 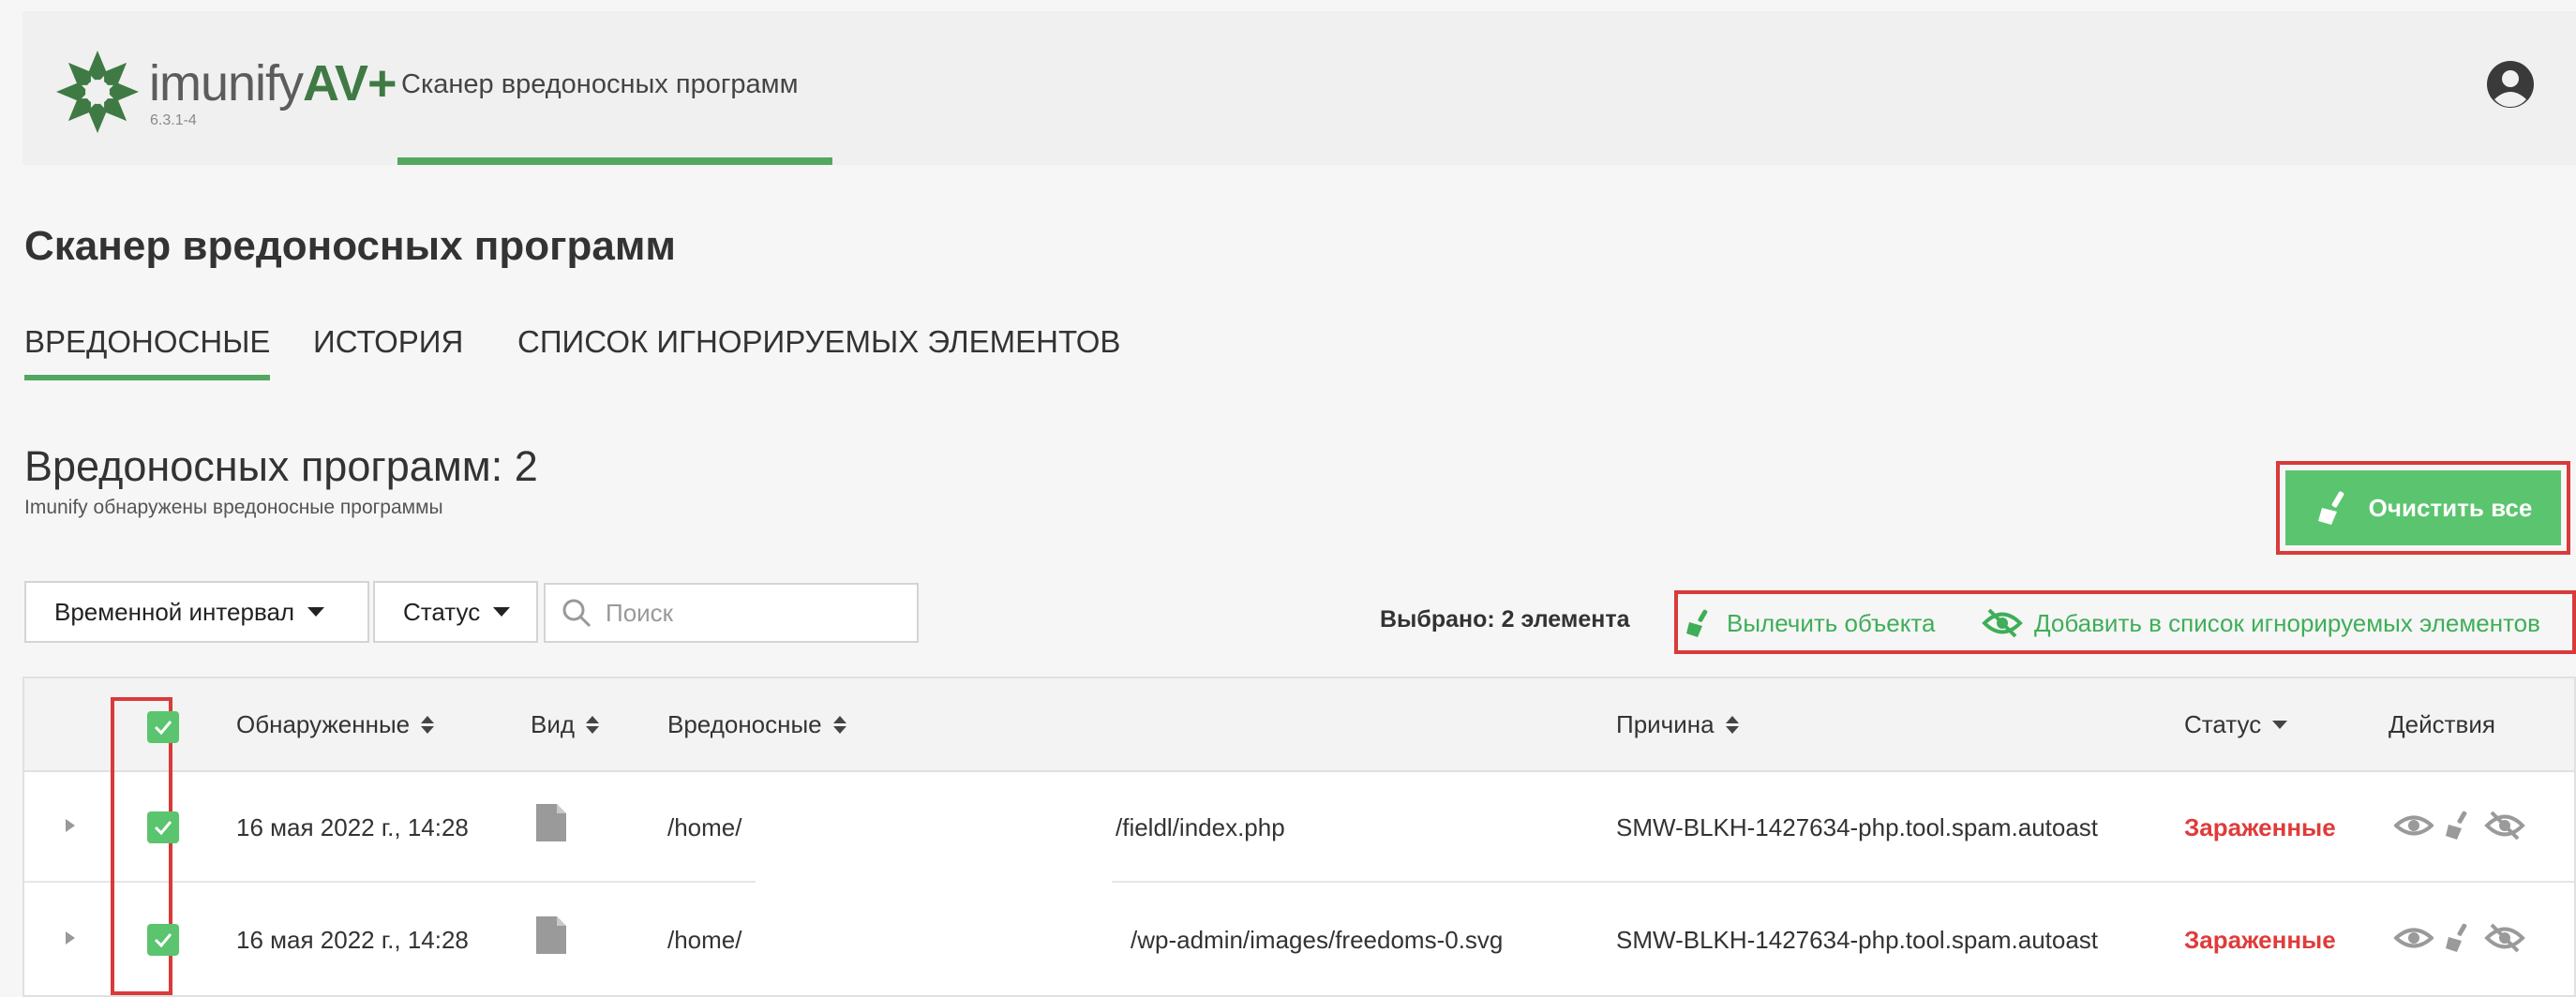 I want to click on tab-malicious: ВРЕДОНОСНЫЕ, so click(x=147, y=352).